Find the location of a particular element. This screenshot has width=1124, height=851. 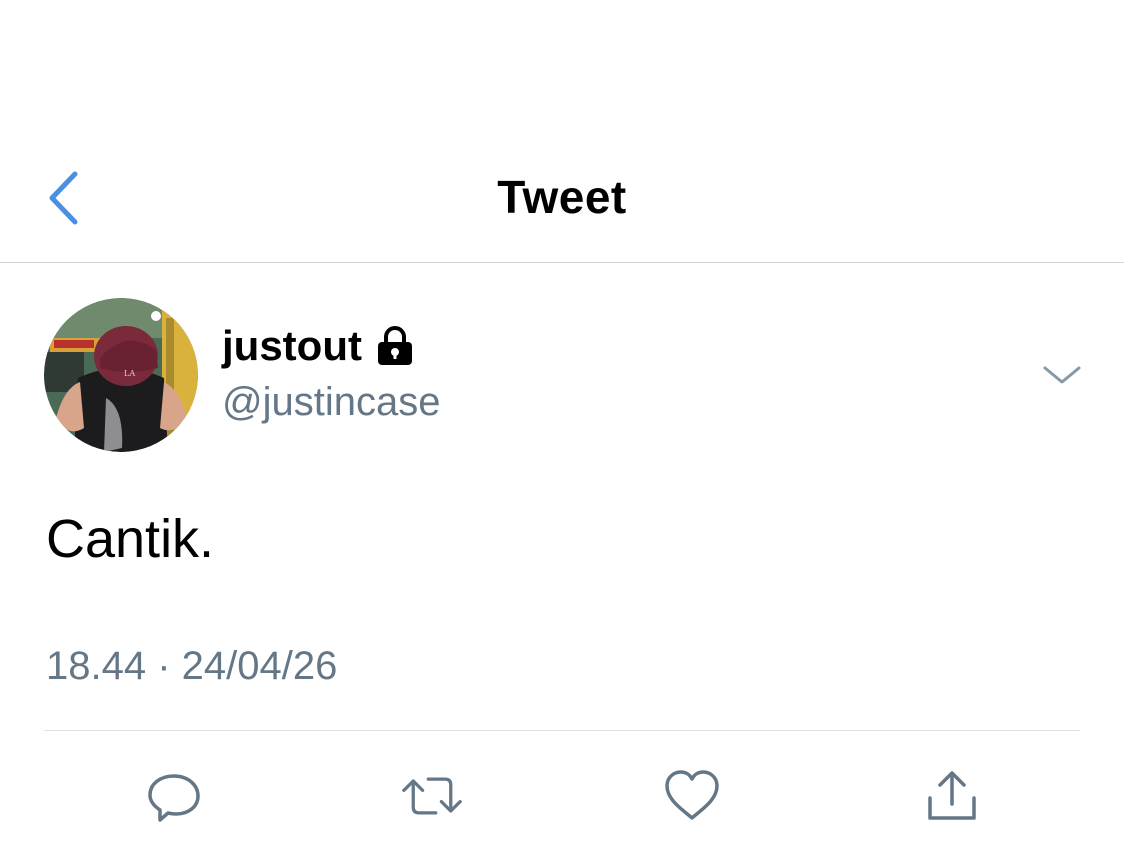

user-name-row: justout is located at coordinates (319, 346).